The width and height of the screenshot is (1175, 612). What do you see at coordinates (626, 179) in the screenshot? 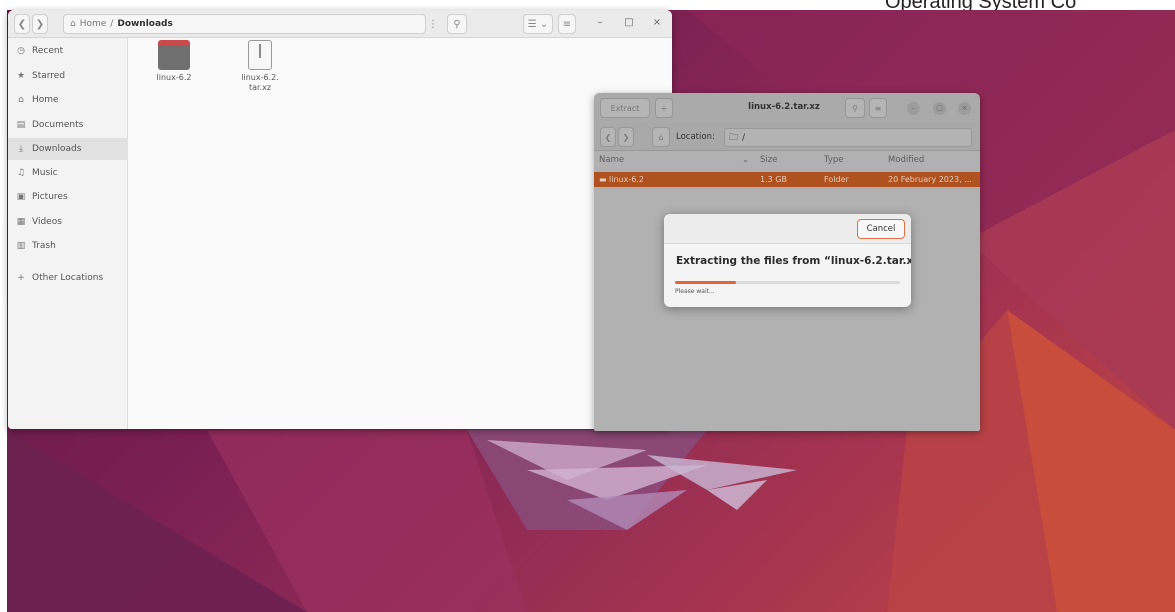
I see `row-name: linux-6.2` at bounding box center [626, 179].